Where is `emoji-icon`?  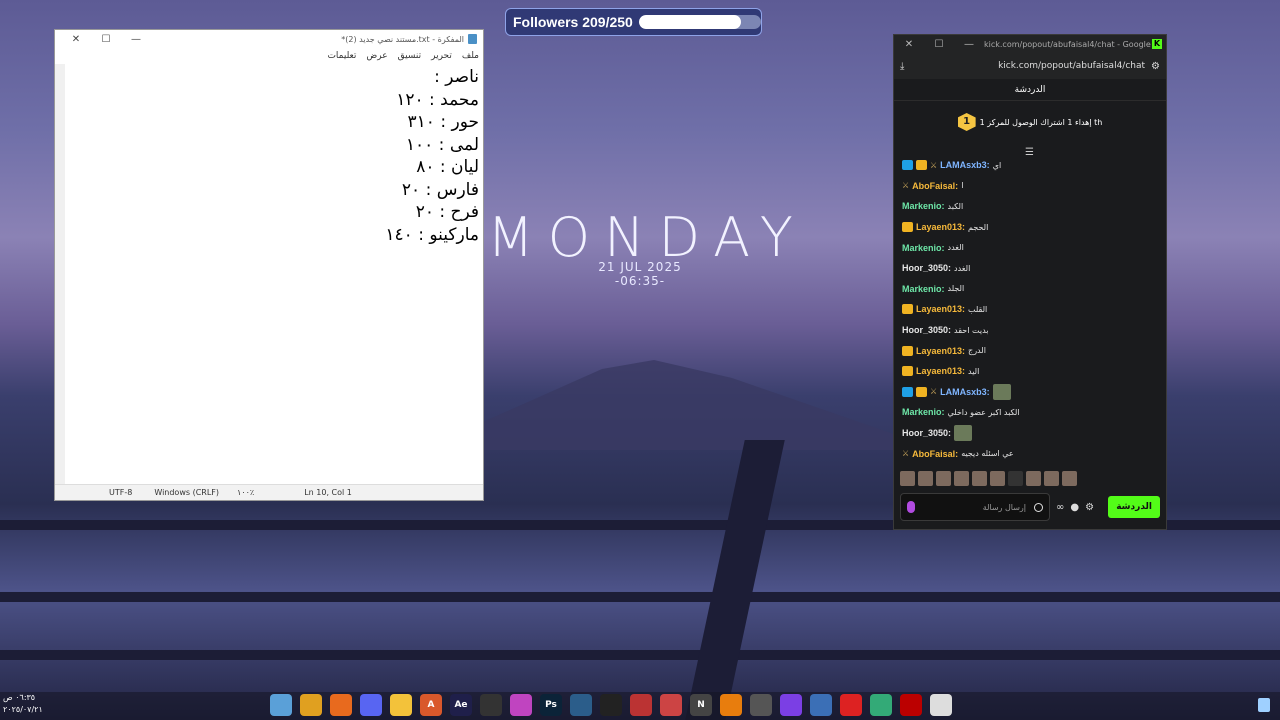
emoji-icon is located at coordinates (1038, 507).